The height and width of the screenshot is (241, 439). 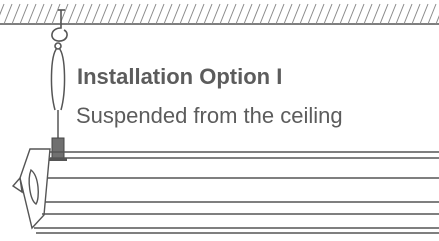 What do you see at coordinates (59, 29) in the screenshot?
I see `hook-icon` at bounding box center [59, 29].